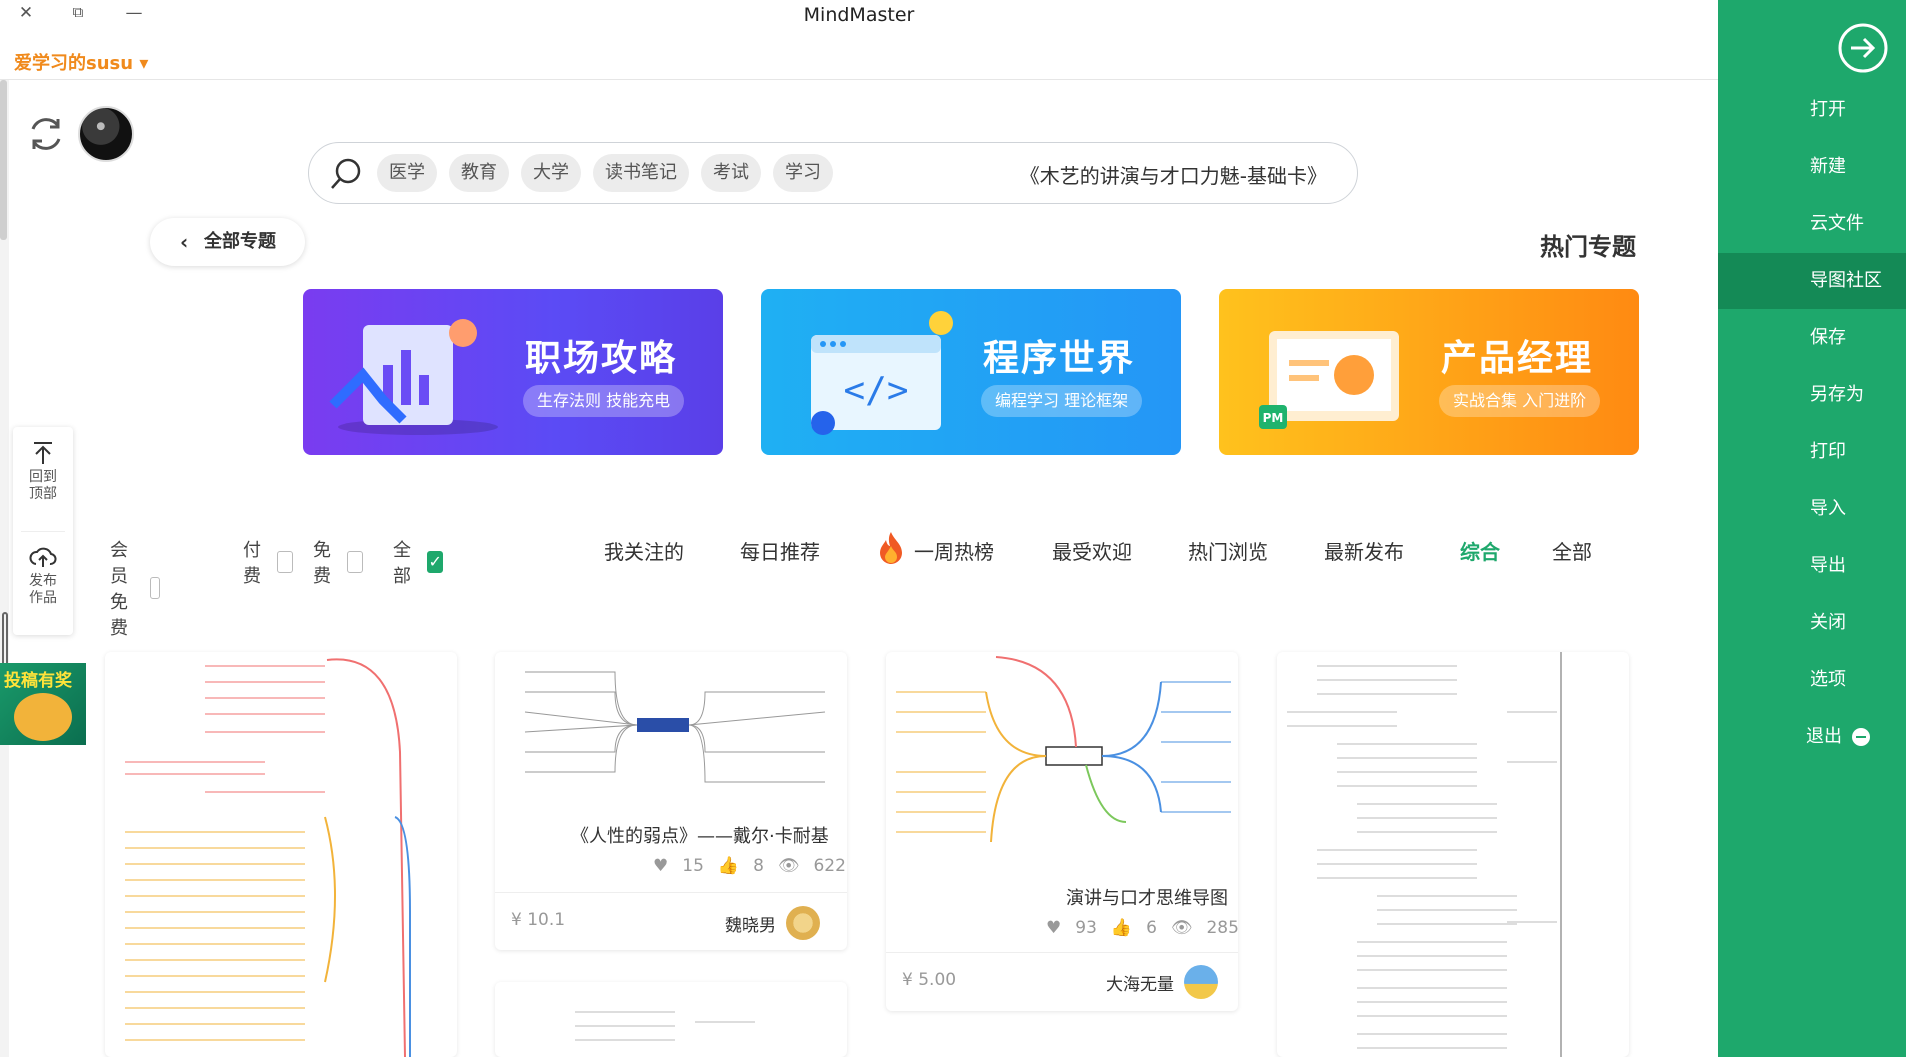 This screenshot has width=1906, height=1057. Describe the element at coordinates (43, 717) in the screenshot. I see `mascot-image` at that location.